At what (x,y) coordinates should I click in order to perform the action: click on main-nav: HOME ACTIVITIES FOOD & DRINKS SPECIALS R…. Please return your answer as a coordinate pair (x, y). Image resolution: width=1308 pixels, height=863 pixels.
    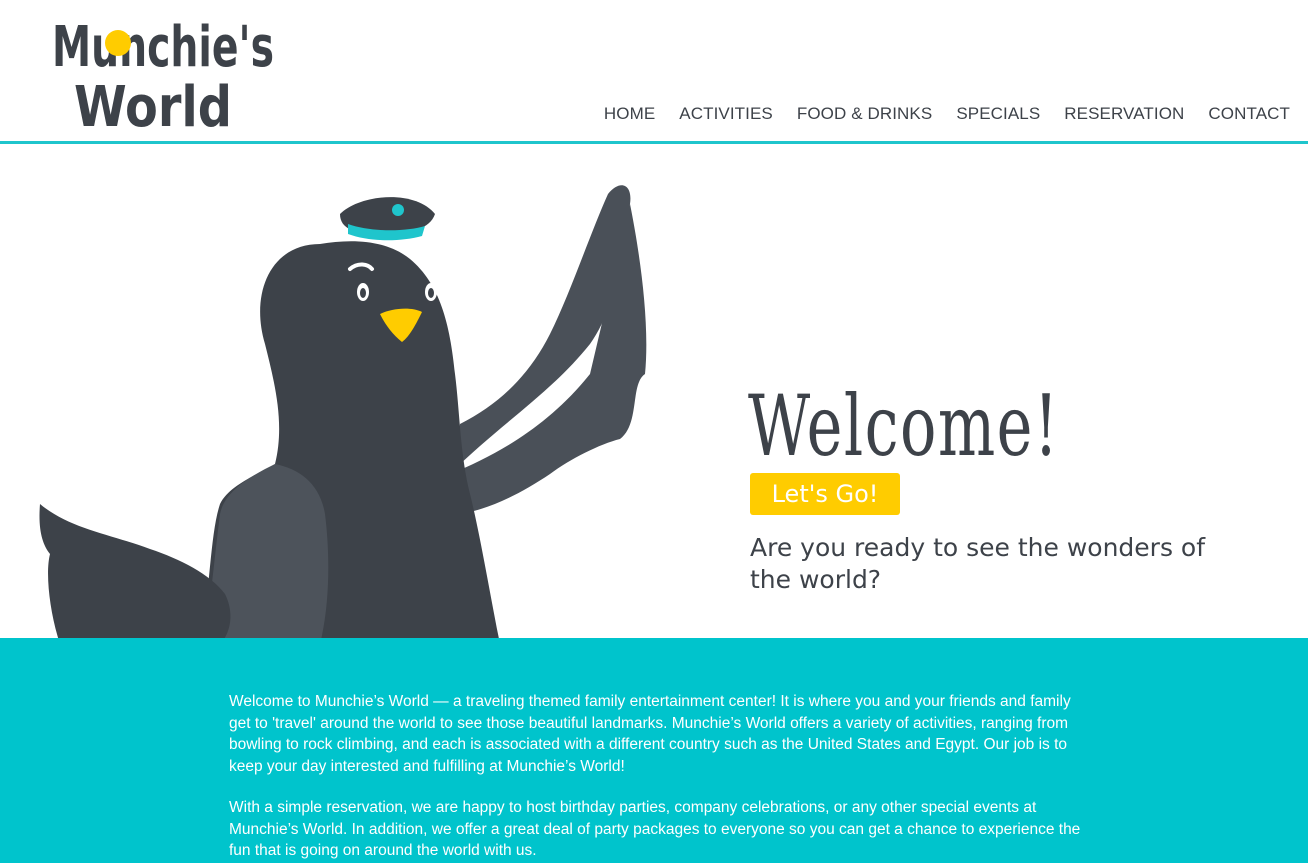
    Looking at the image, I should click on (947, 114).